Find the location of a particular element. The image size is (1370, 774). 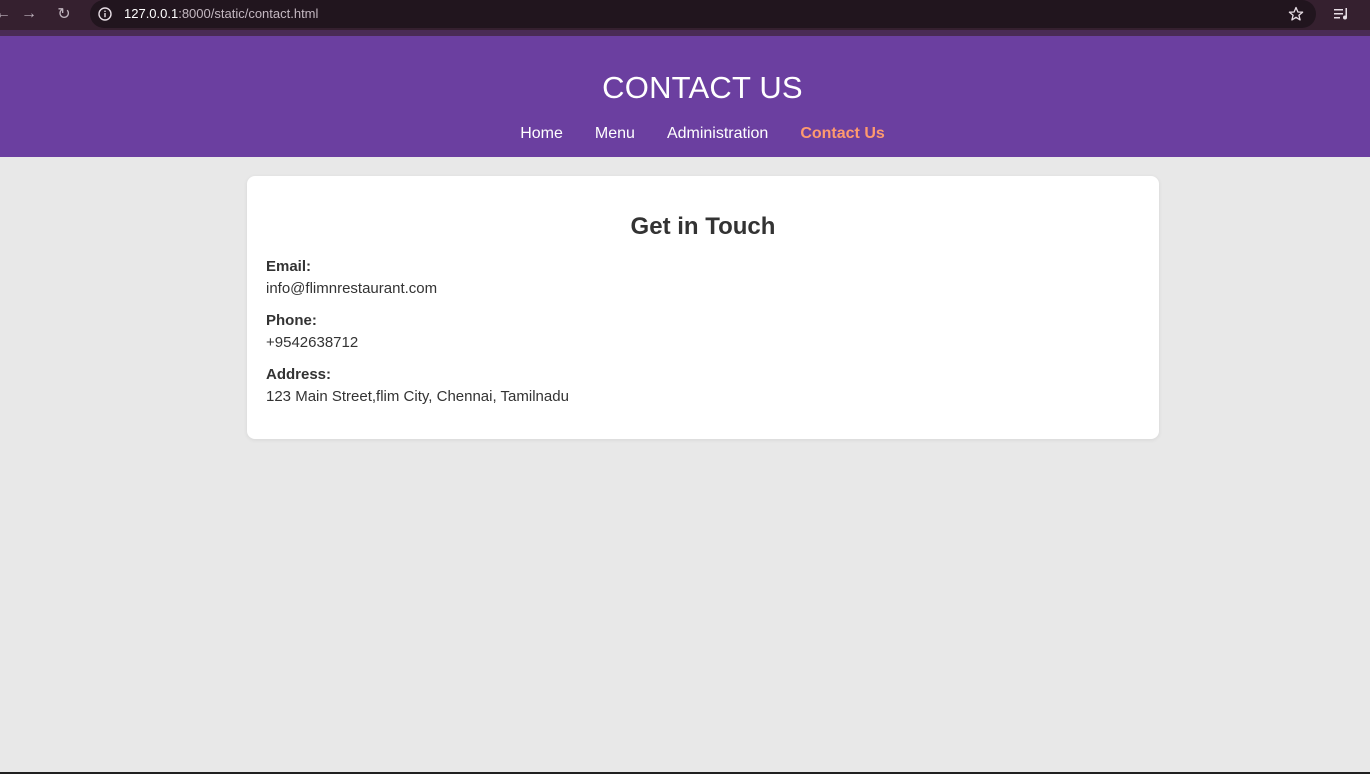

nav-link-menu: Menu is located at coordinates (615, 134).